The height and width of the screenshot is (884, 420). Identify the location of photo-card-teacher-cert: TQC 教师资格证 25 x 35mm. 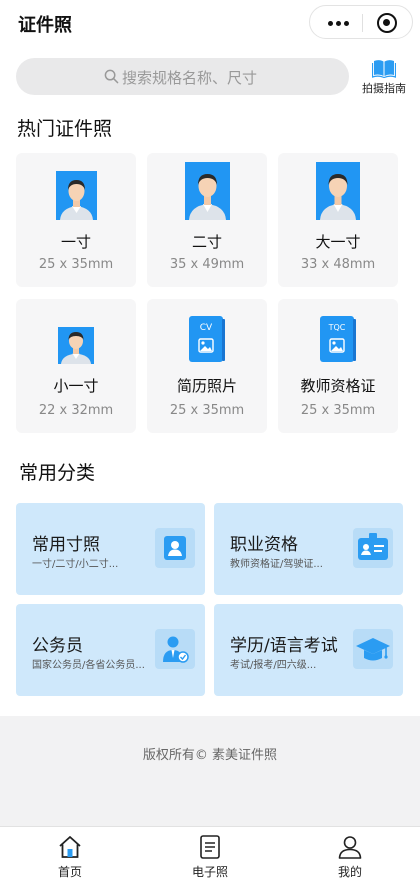
(338, 366).